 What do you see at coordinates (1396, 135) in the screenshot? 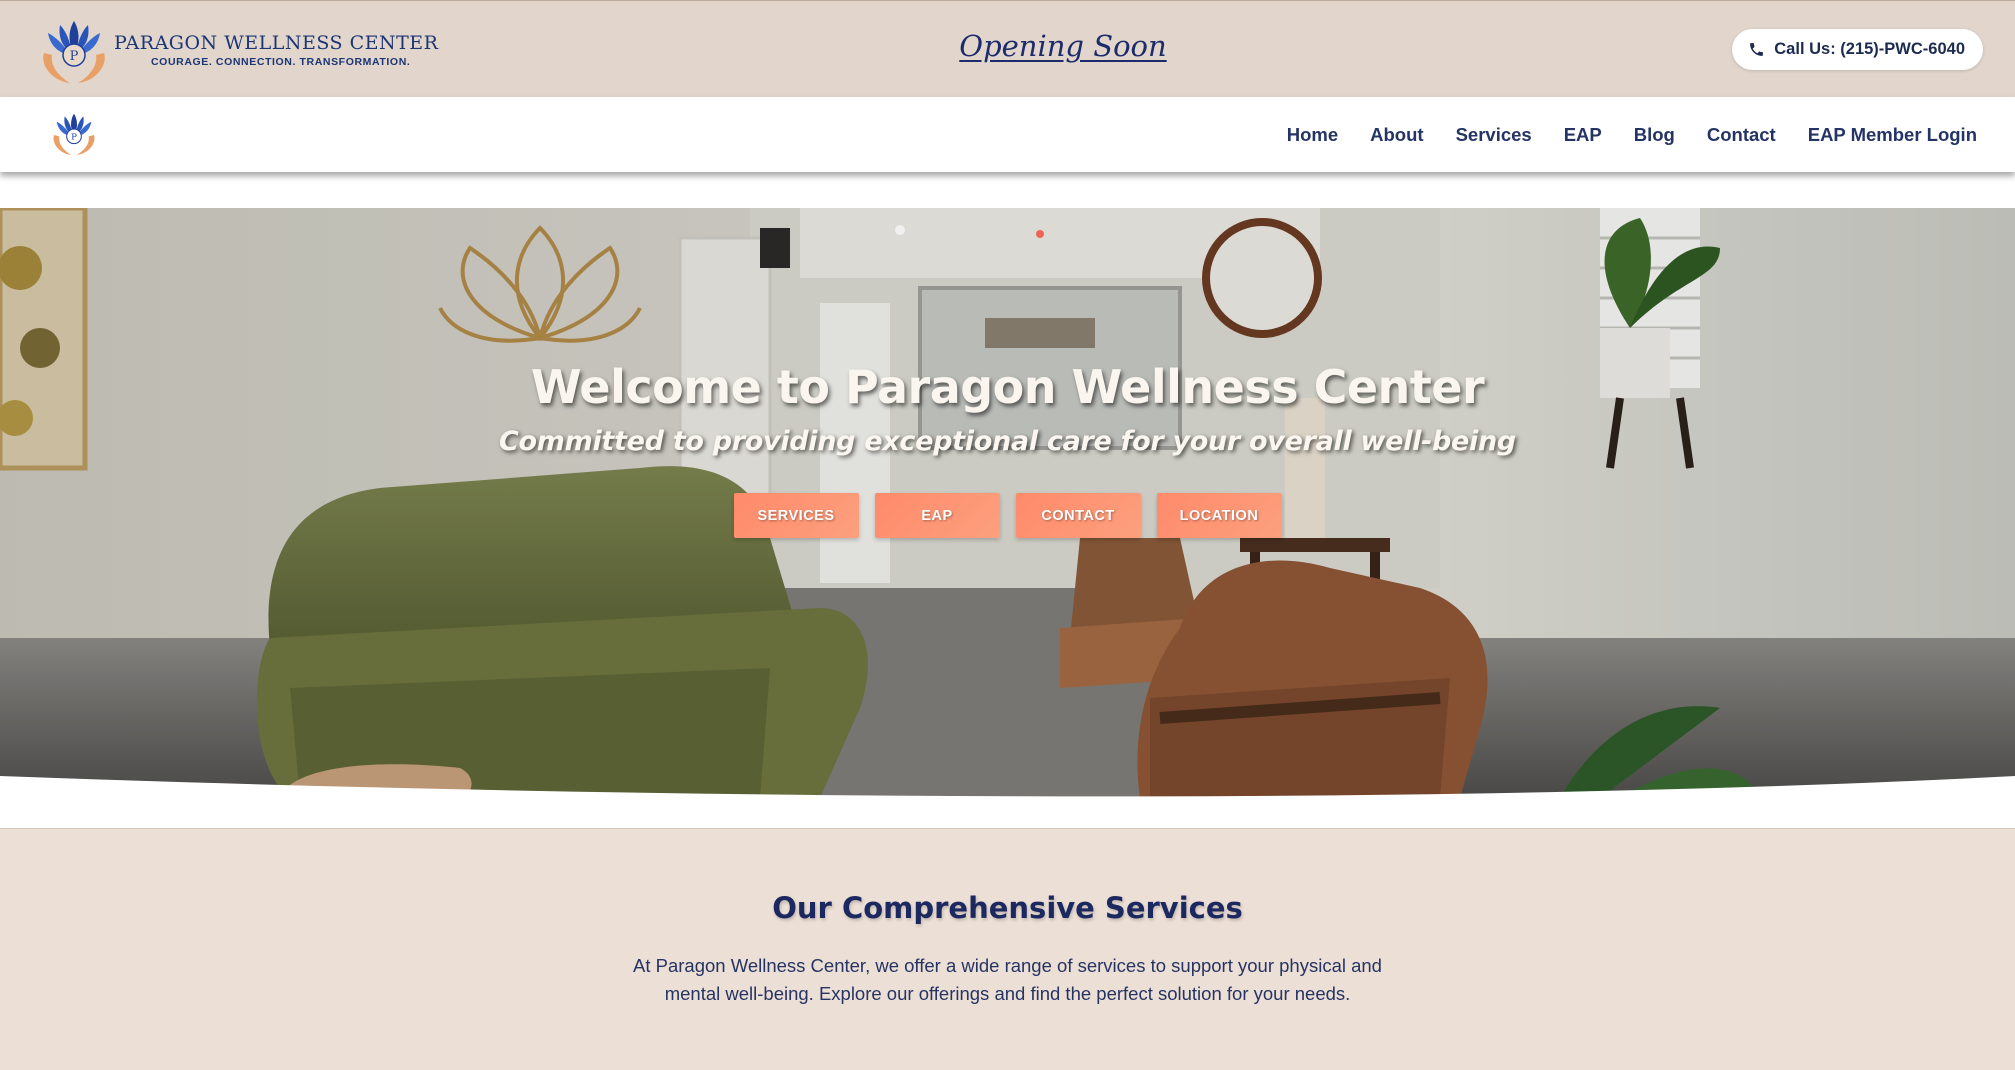
I see `nav-about: About` at bounding box center [1396, 135].